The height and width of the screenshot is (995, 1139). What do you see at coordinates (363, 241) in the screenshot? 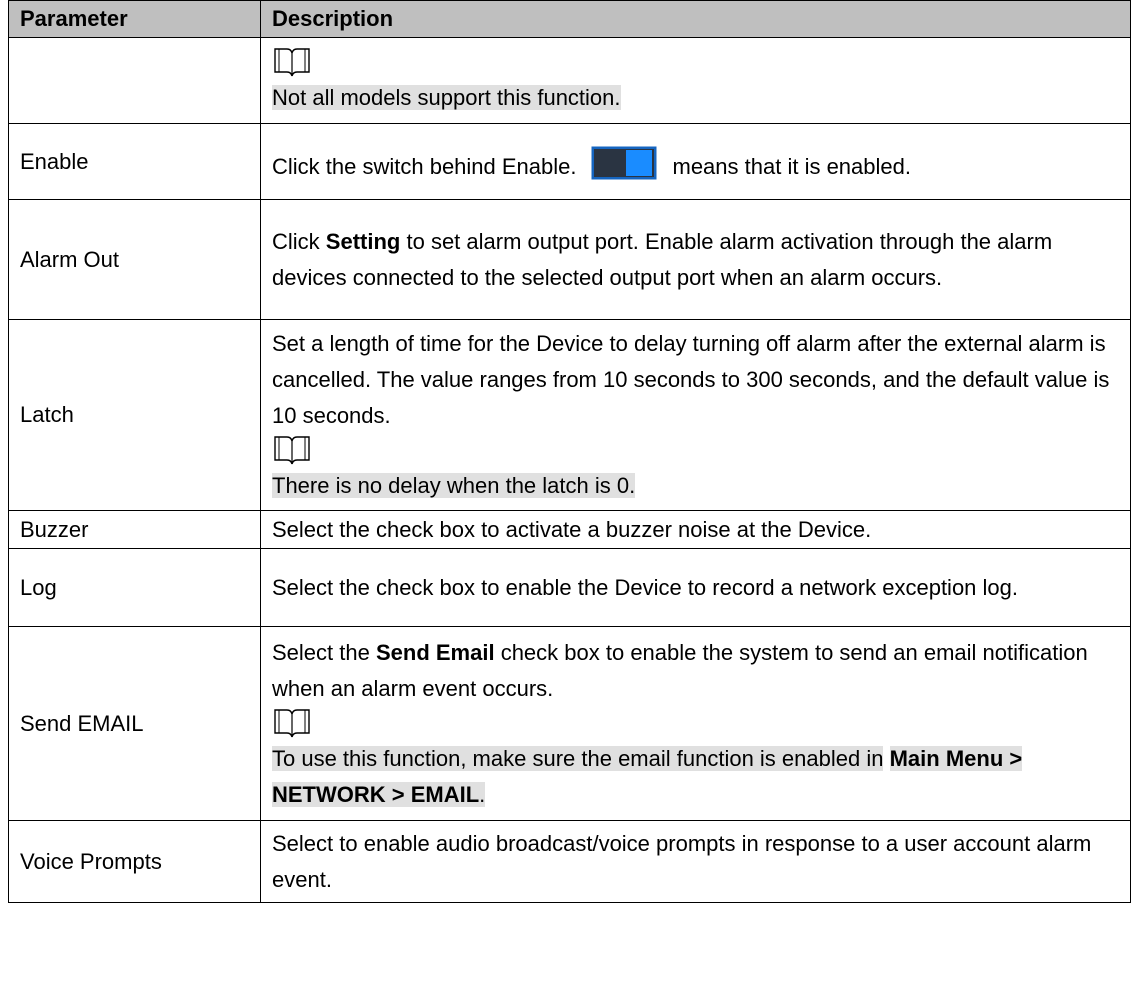
I see `setting-keyword: Setting` at bounding box center [363, 241].